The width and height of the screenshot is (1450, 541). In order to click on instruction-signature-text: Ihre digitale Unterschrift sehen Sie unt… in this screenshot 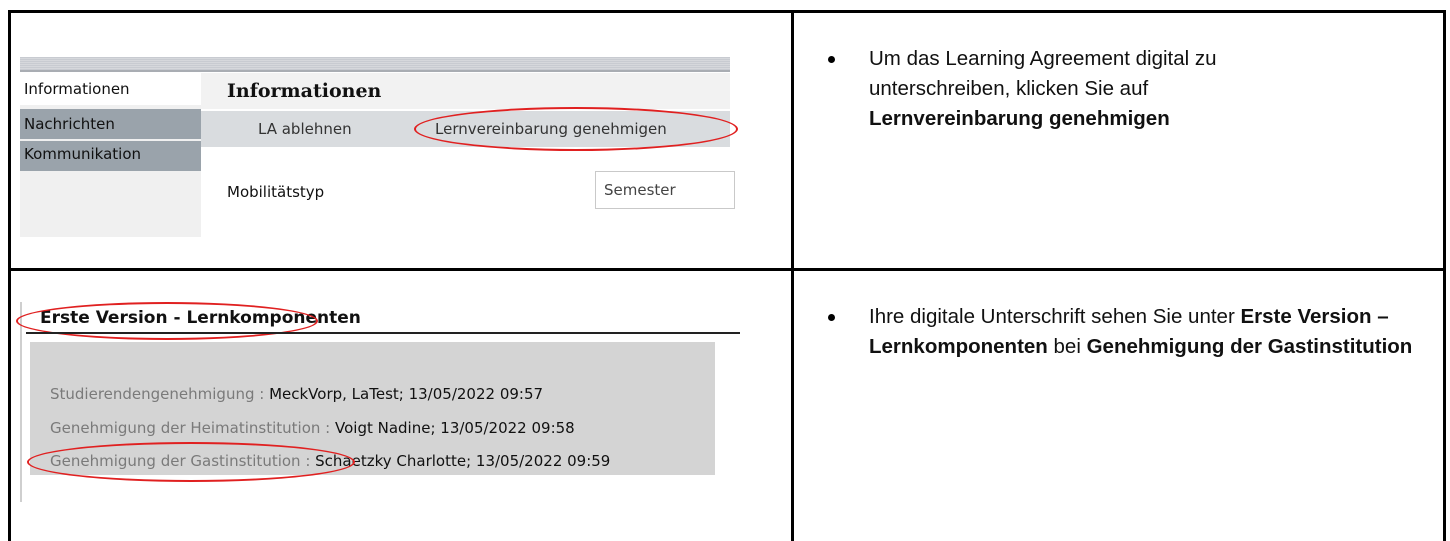, I will do `click(1141, 332)`.